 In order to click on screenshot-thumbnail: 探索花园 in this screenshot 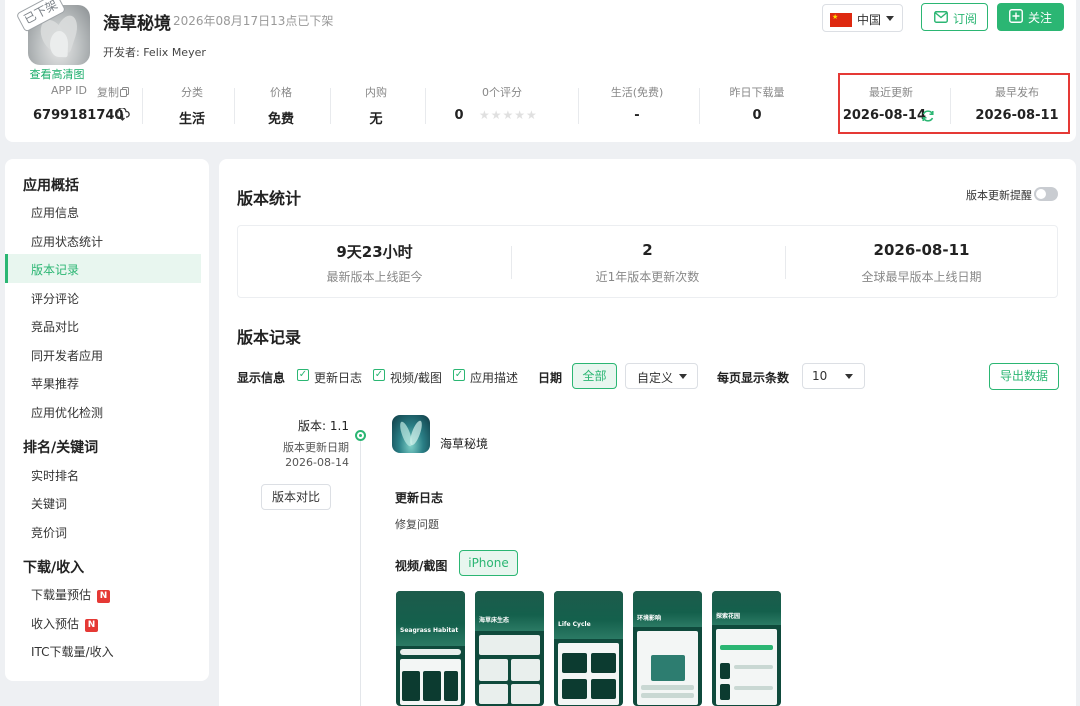, I will do `click(746, 648)`.